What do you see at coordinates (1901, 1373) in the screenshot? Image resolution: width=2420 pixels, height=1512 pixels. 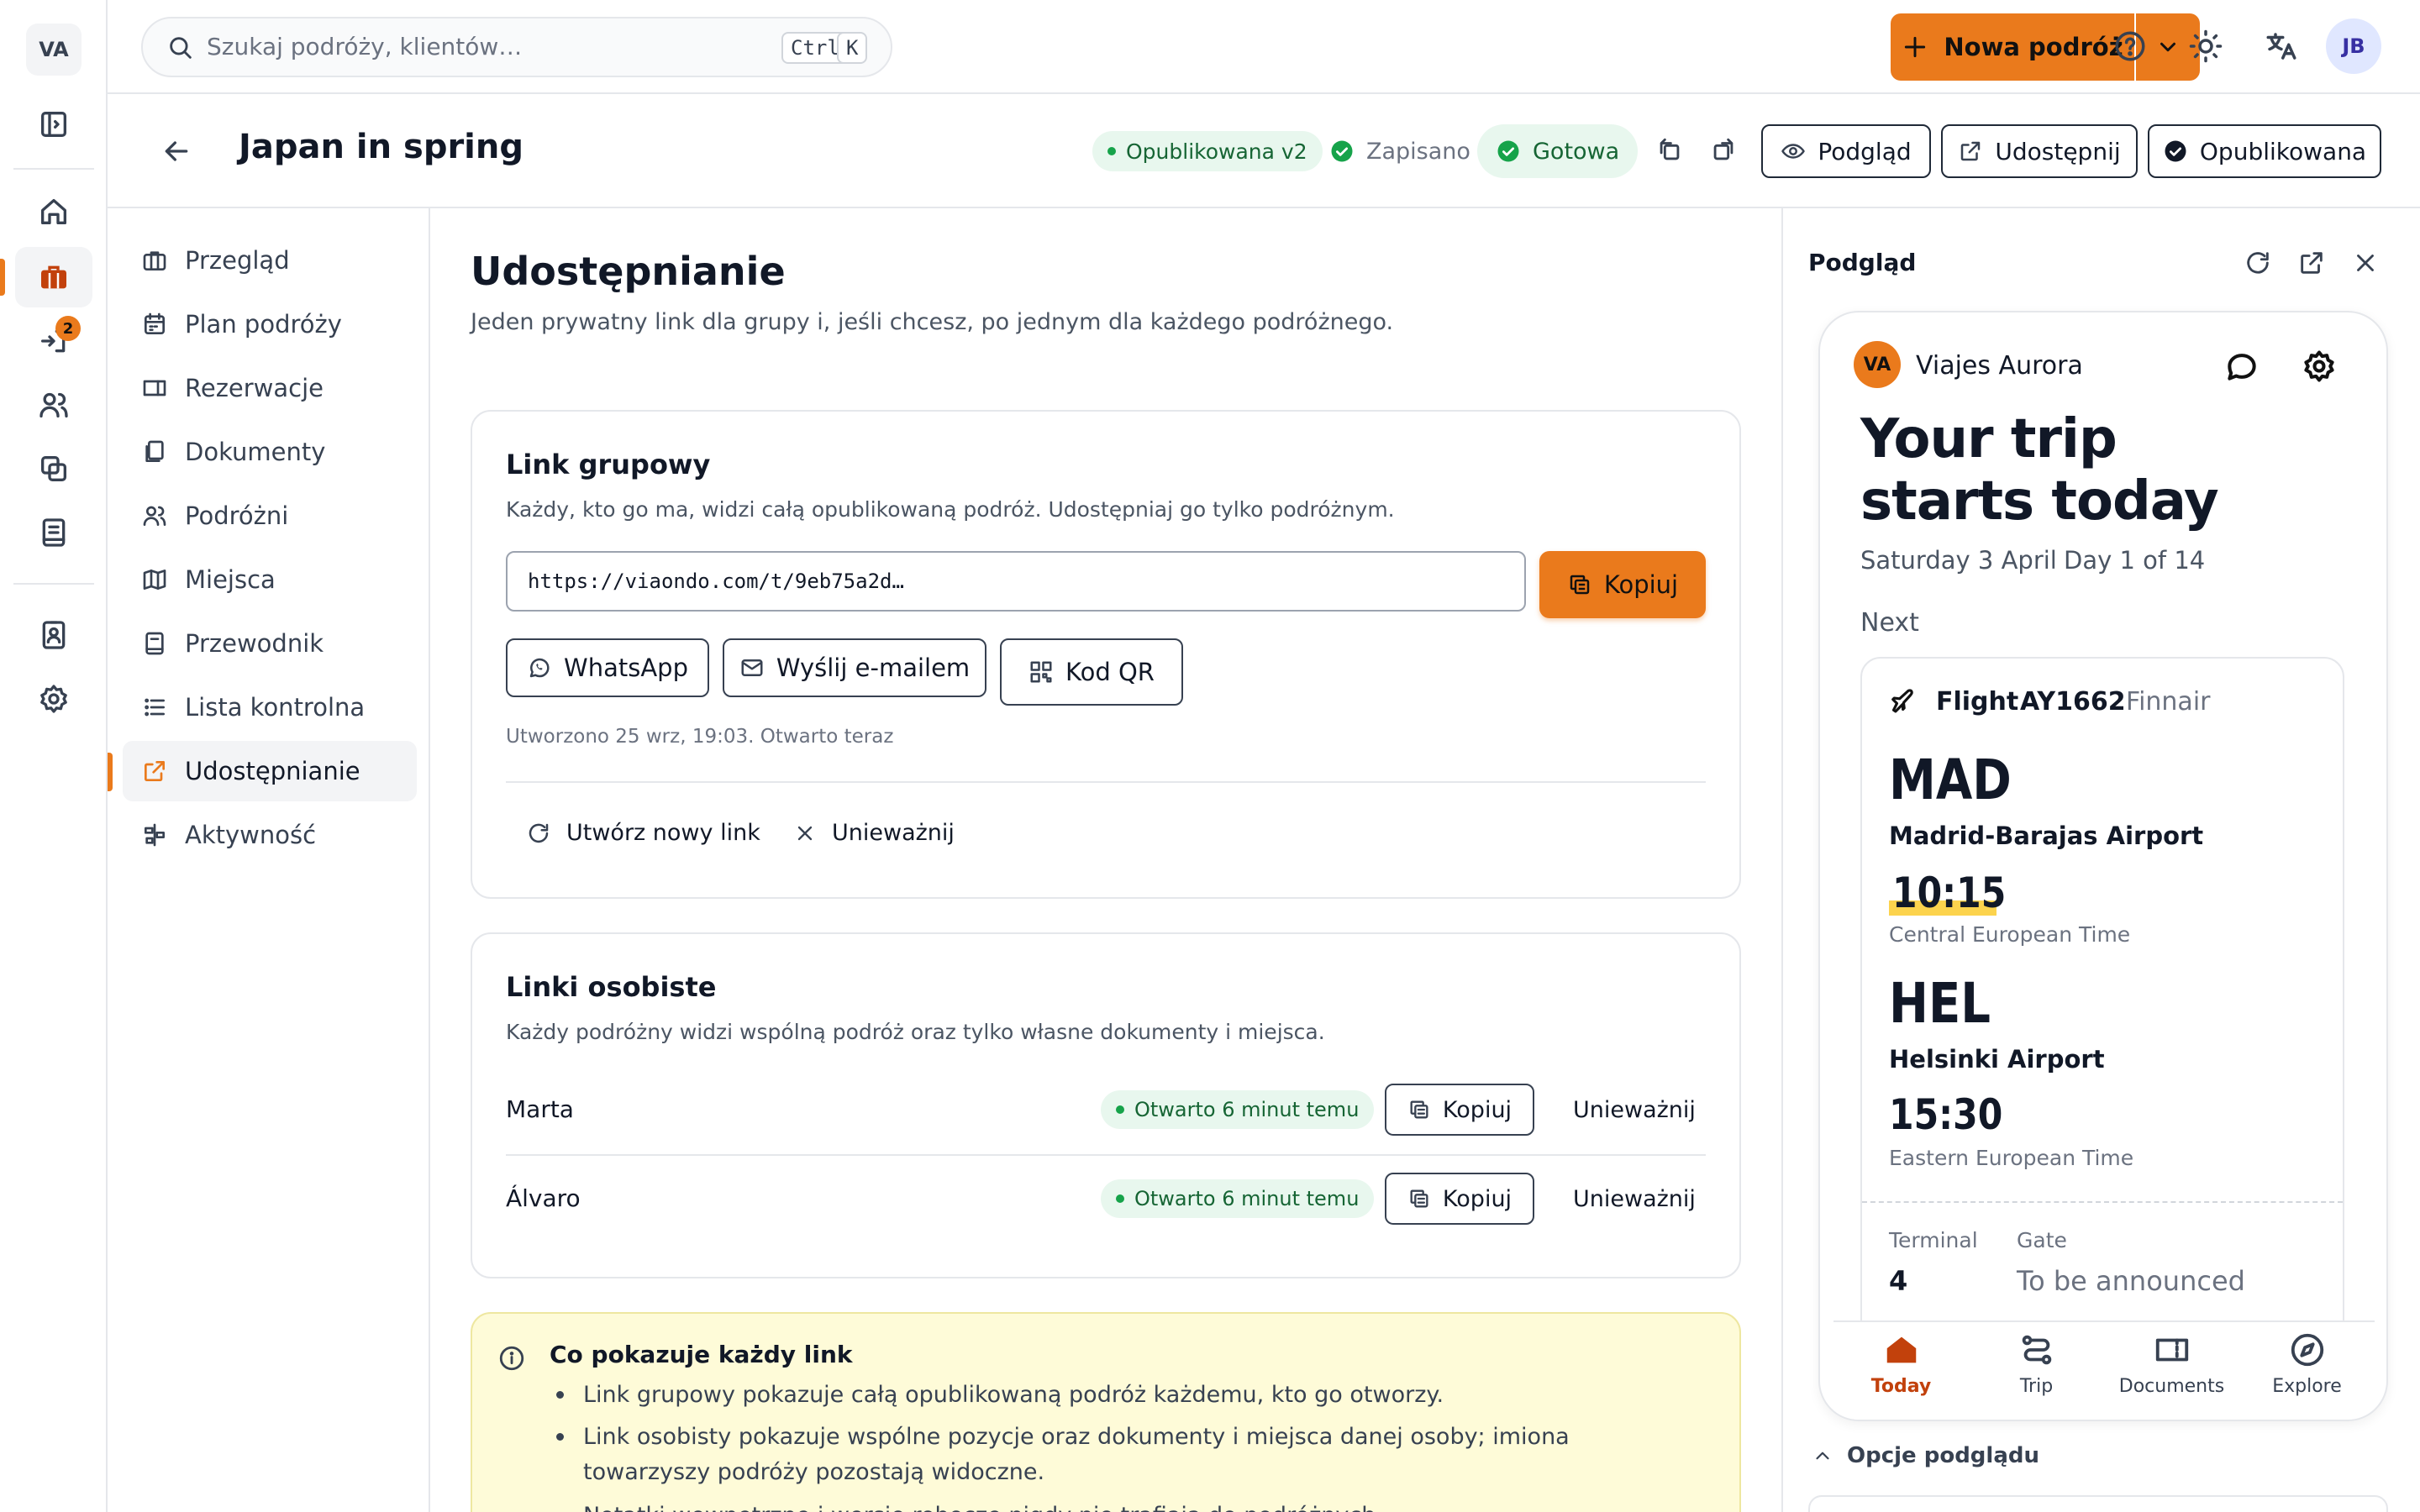 I see `tab-today: Today` at bounding box center [1901, 1373].